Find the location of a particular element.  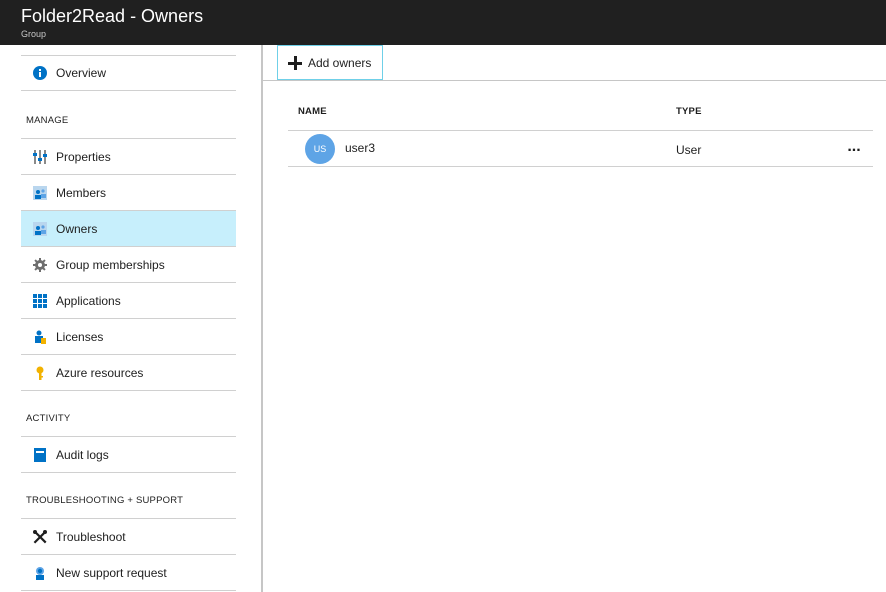

sidebar-item-label: Group memberships is located at coordinates (110, 264).